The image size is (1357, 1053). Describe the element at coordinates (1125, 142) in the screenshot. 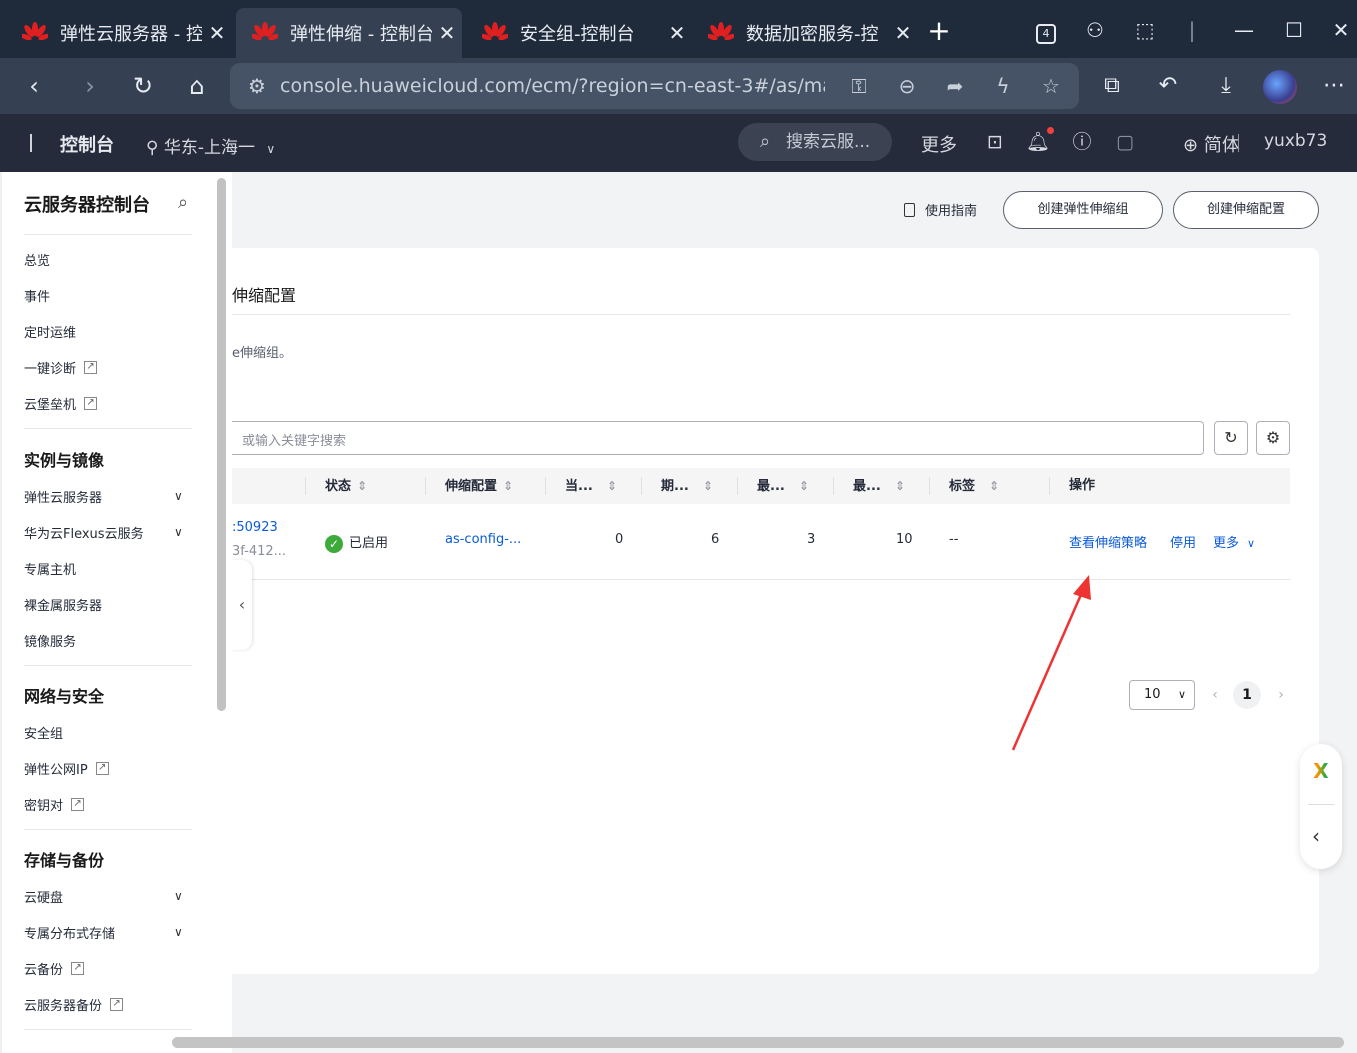

I see `feedback-icon: ▢` at that location.